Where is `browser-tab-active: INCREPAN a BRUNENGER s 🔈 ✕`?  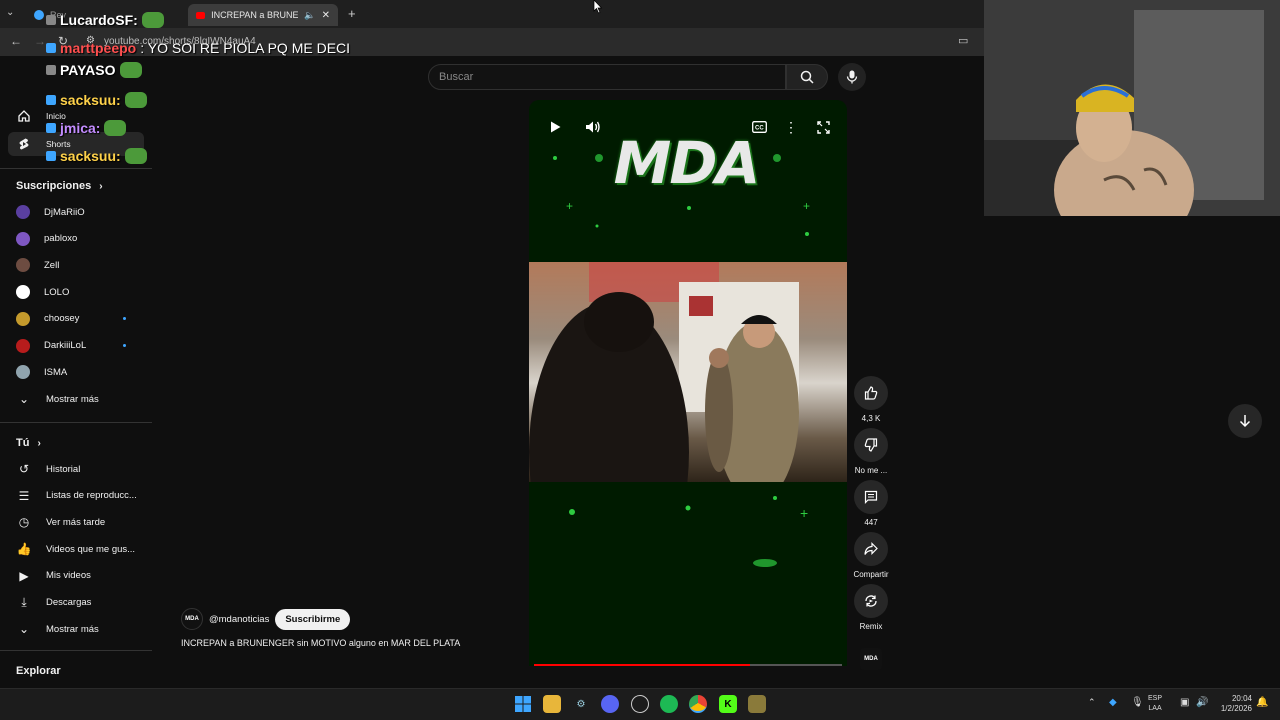
browser-tab-active: INCREPAN a BRUNENGER s 🔈 ✕ is located at coordinates (263, 15).